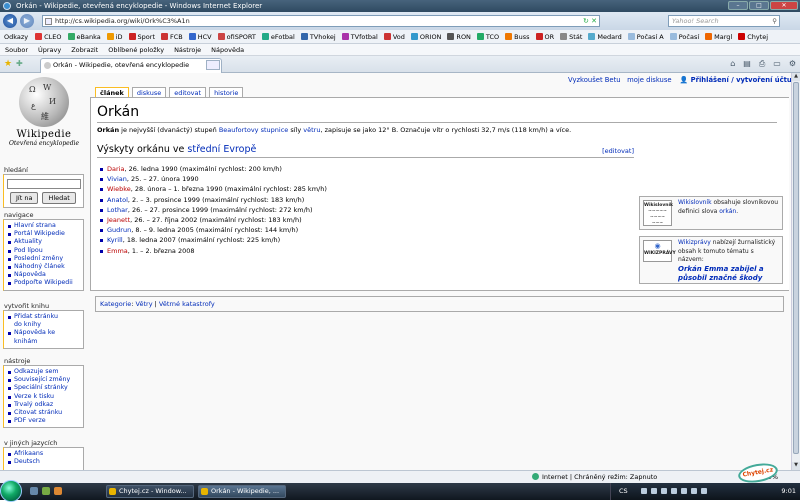 The image size is (800, 502). I want to click on book-item: Nápověda ke knihám, so click(36, 337).